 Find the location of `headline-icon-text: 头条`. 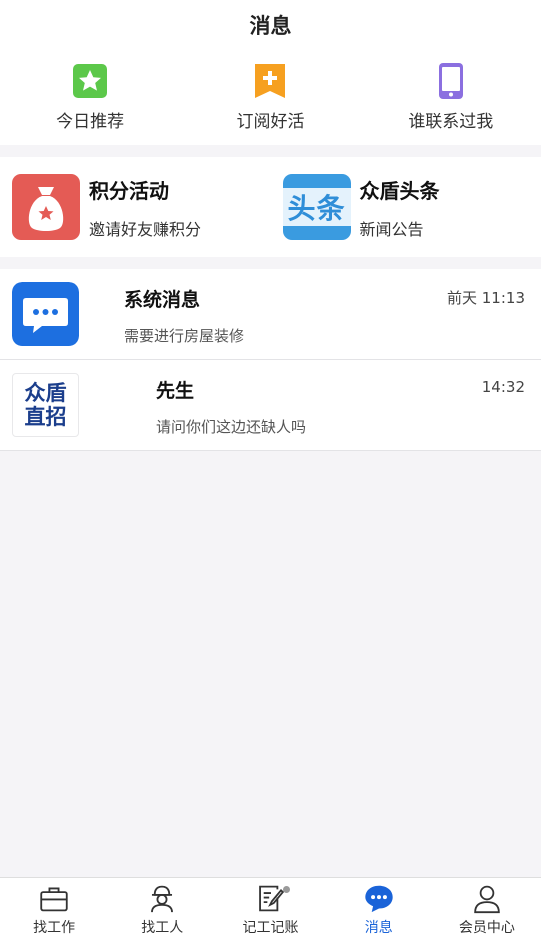

headline-icon-text: 头条 is located at coordinates (316, 208).